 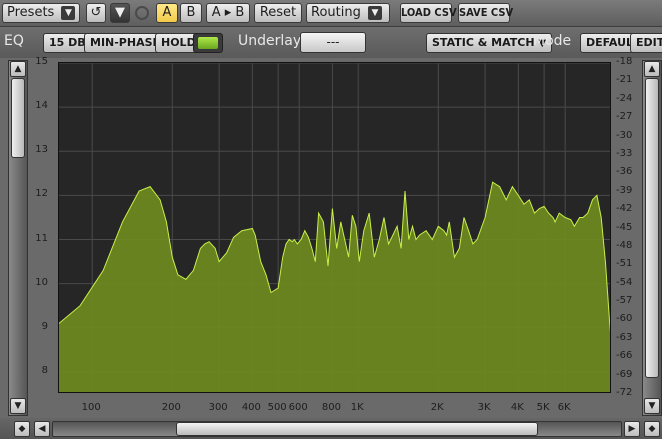 What do you see at coordinates (624, 356) in the screenshot?
I see `right-tick-label: -66` at bounding box center [624, 356].